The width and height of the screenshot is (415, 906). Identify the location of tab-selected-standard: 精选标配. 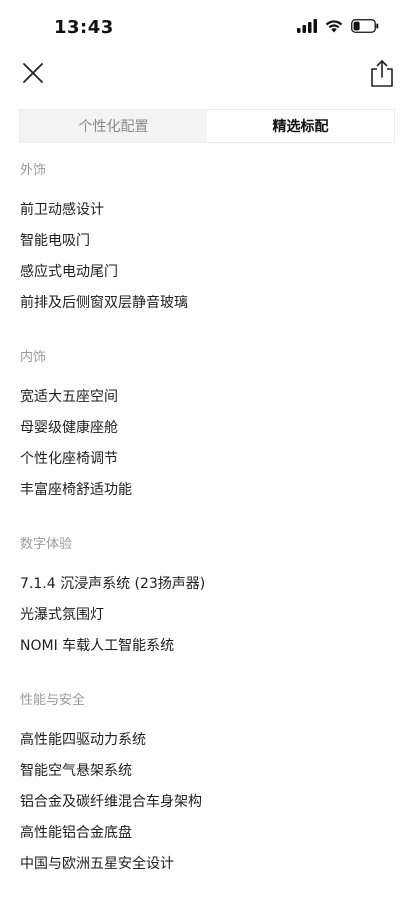
(300, 126).